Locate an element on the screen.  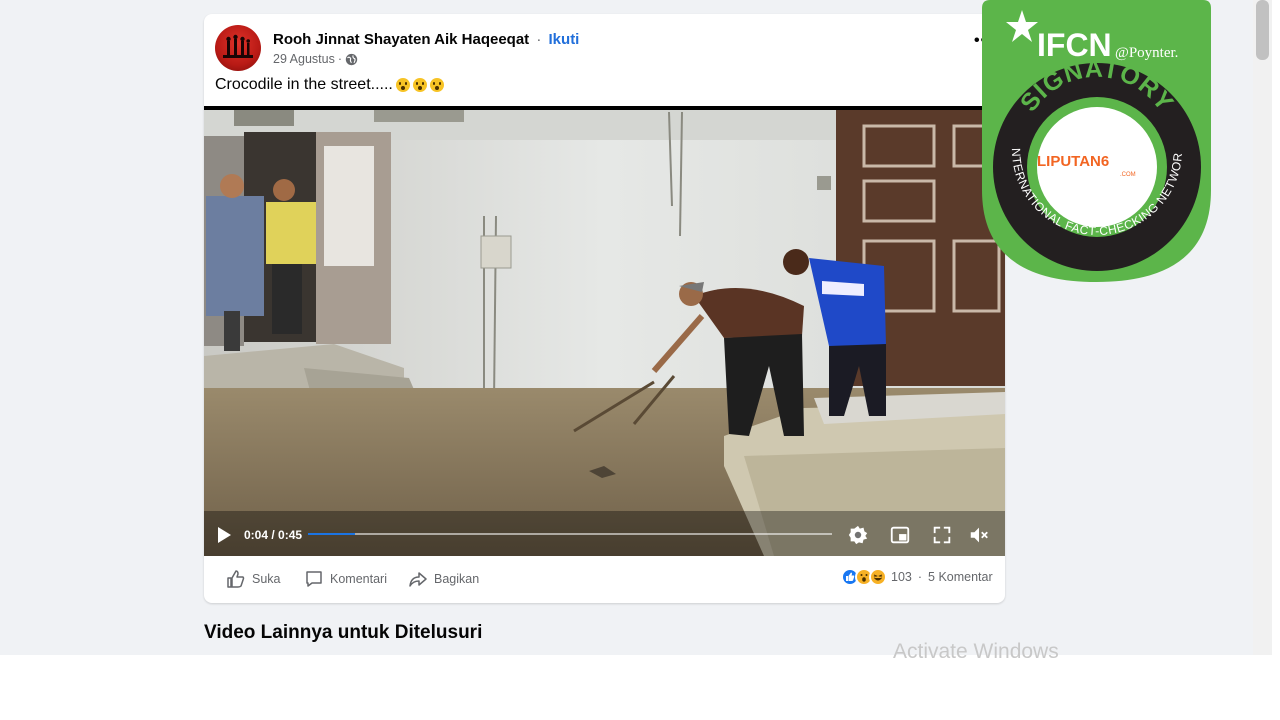
haha-reaction-icon is located at coordinates (878, 577).